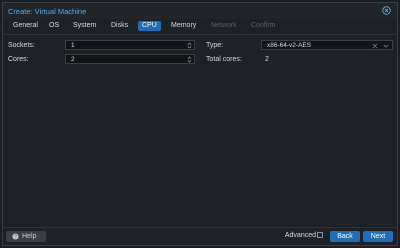 This screenshot has height=248, width=400. What do you see at coordinates (47, 11) in the screenshot?
I see `dialog-title: Create: Virtual Machine` at bounding box center [47, 11].